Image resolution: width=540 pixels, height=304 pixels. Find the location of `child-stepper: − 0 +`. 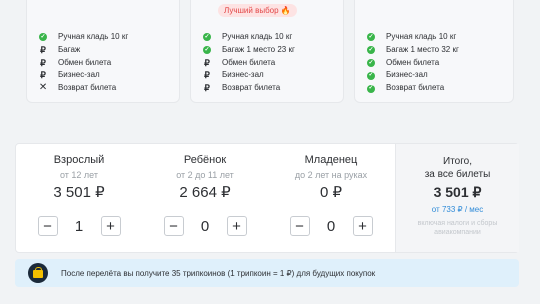

child-stepper: − 0 + is located at coordinates (205, 226).